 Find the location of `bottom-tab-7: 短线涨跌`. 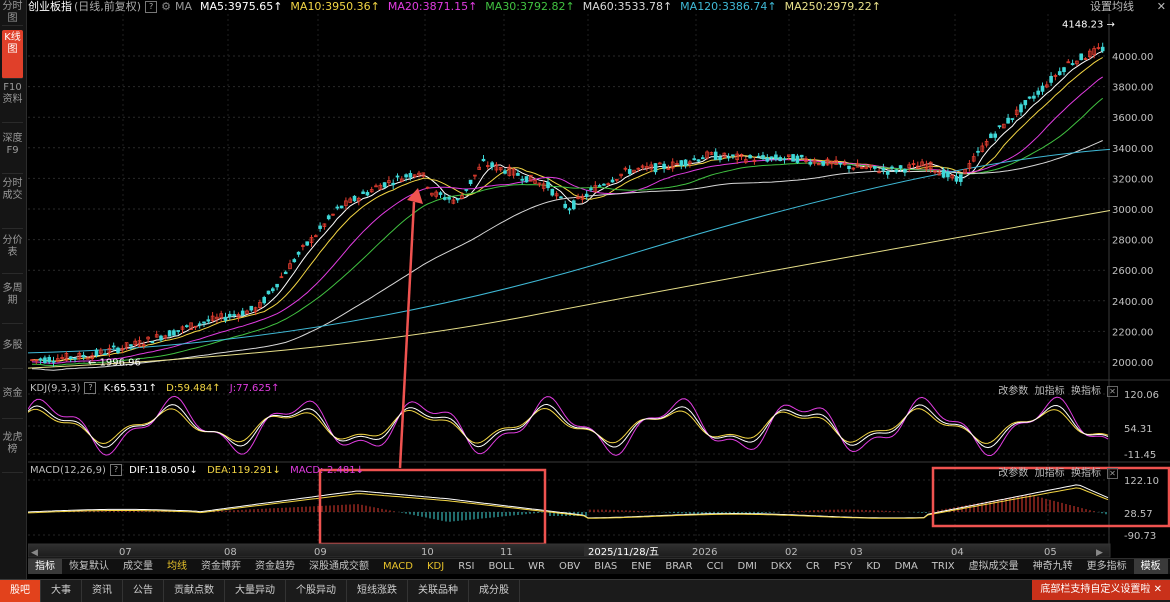

bottom-tab-7: 短线涨跌 is located at coordinates (377, 591).